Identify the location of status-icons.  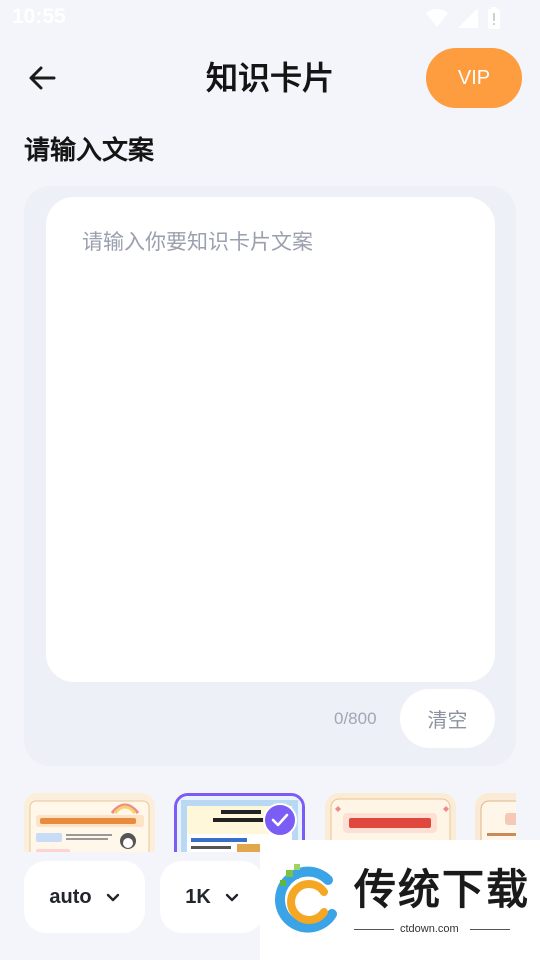
(463, 18).